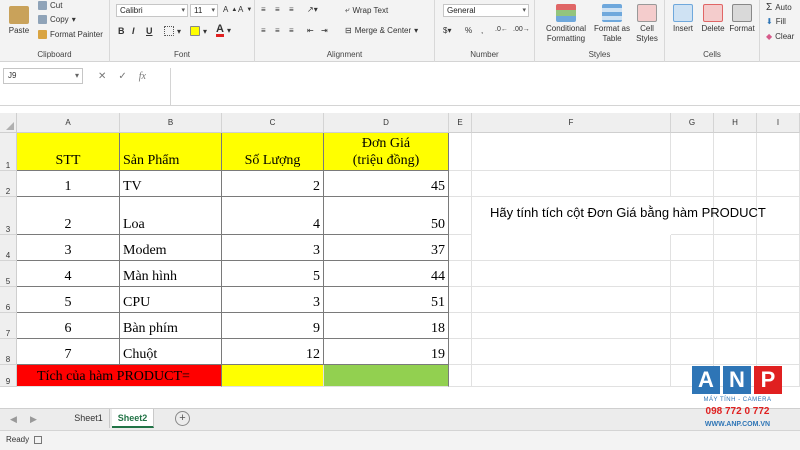 The width and height of the screenshot is (800, 450). Describe the element at coordinates (460, 248) in the screenshot. I see `cell-e4` at that location.